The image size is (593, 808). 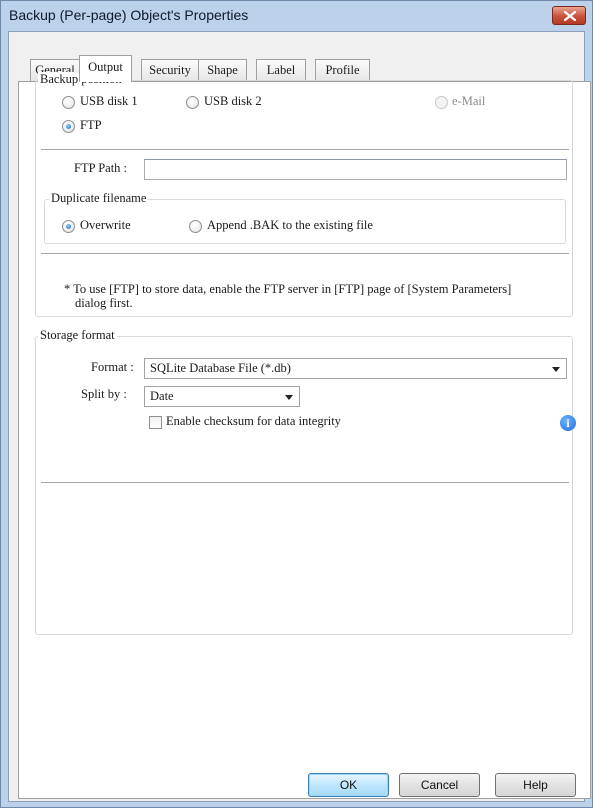 I want to click on ok-button: OK, so click(x=348, y=785).